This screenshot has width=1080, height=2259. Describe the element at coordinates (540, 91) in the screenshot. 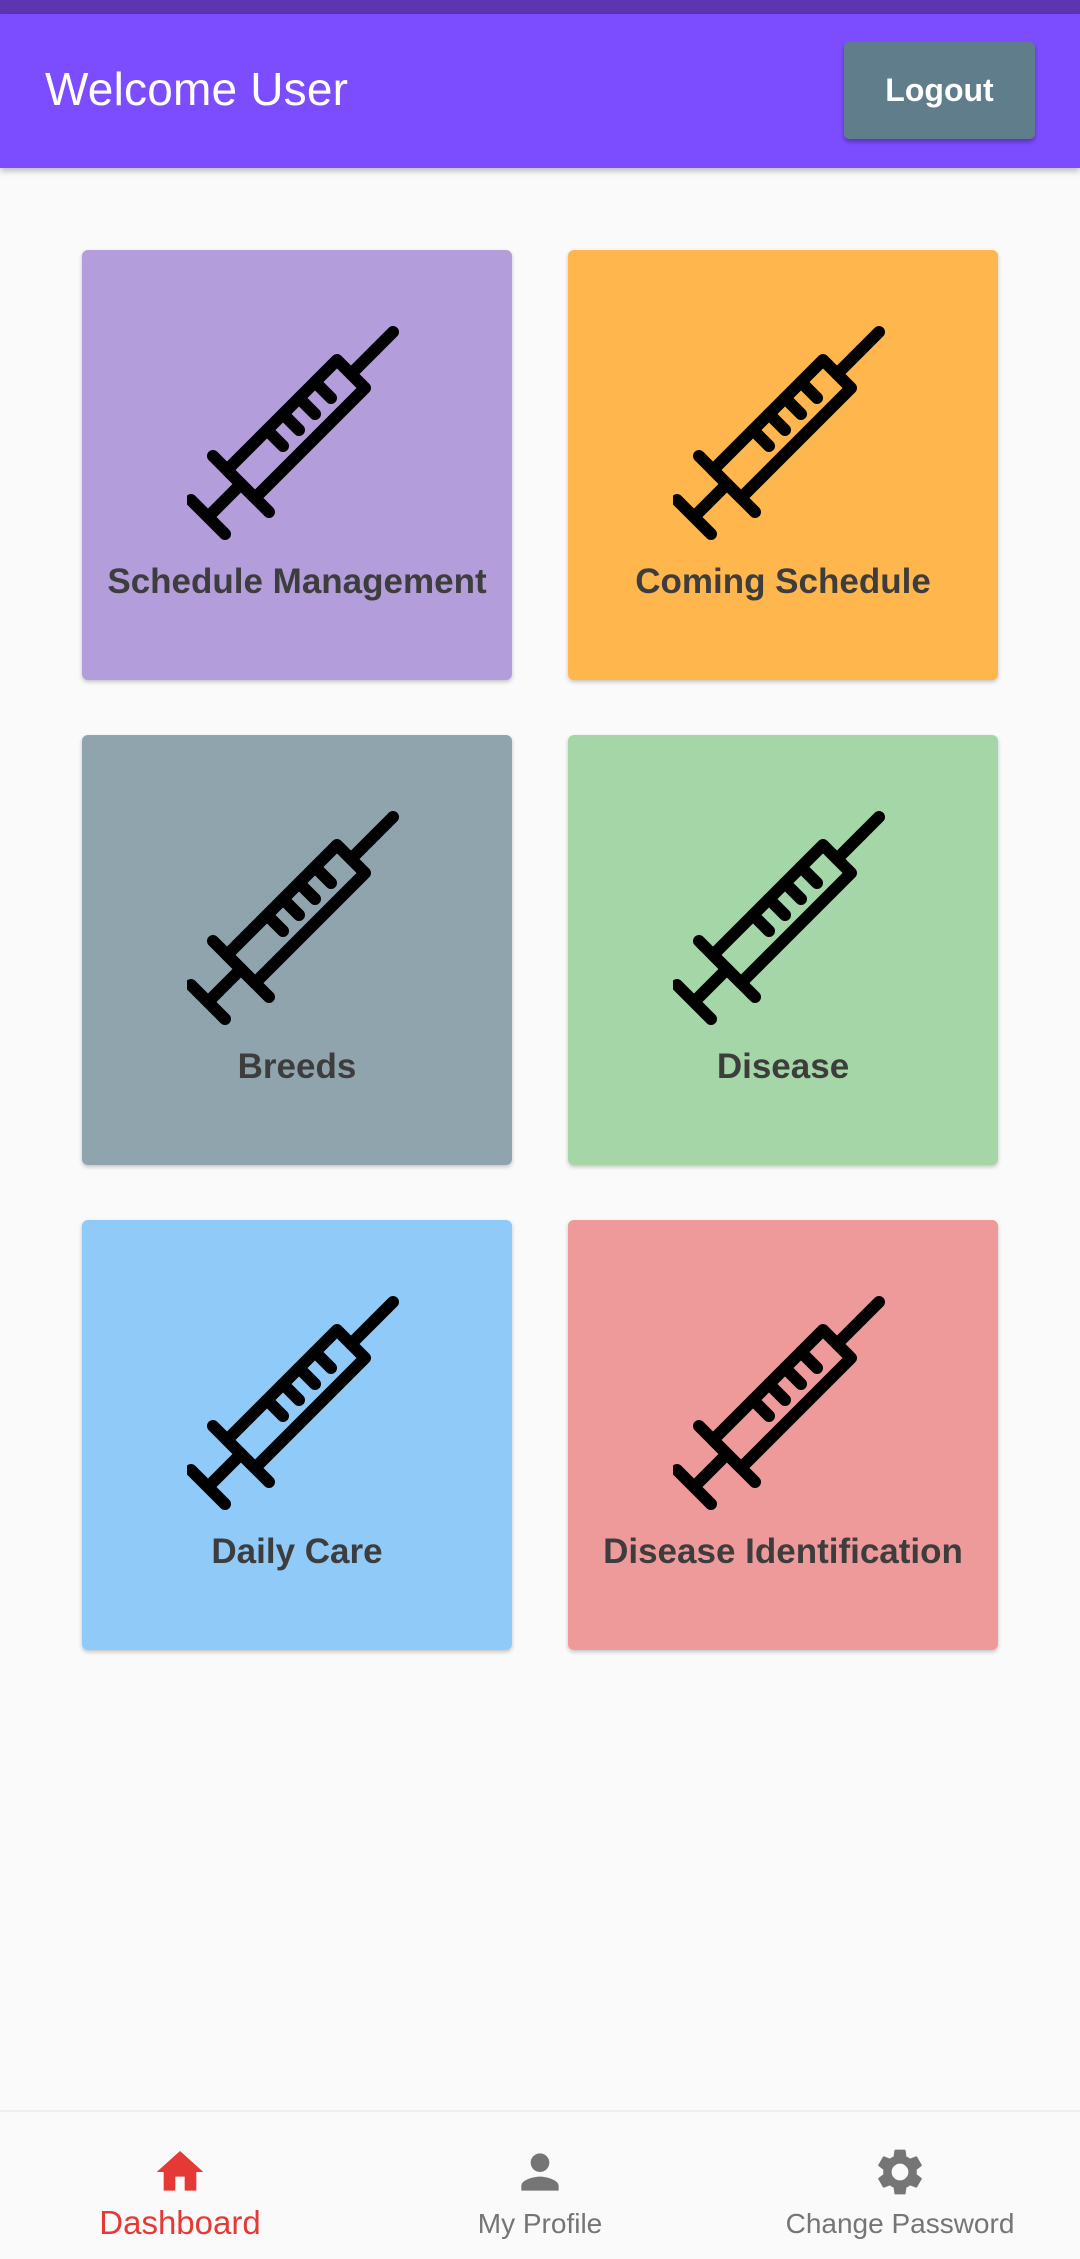

I see `app-bar: Welcome User Logout` at that location.